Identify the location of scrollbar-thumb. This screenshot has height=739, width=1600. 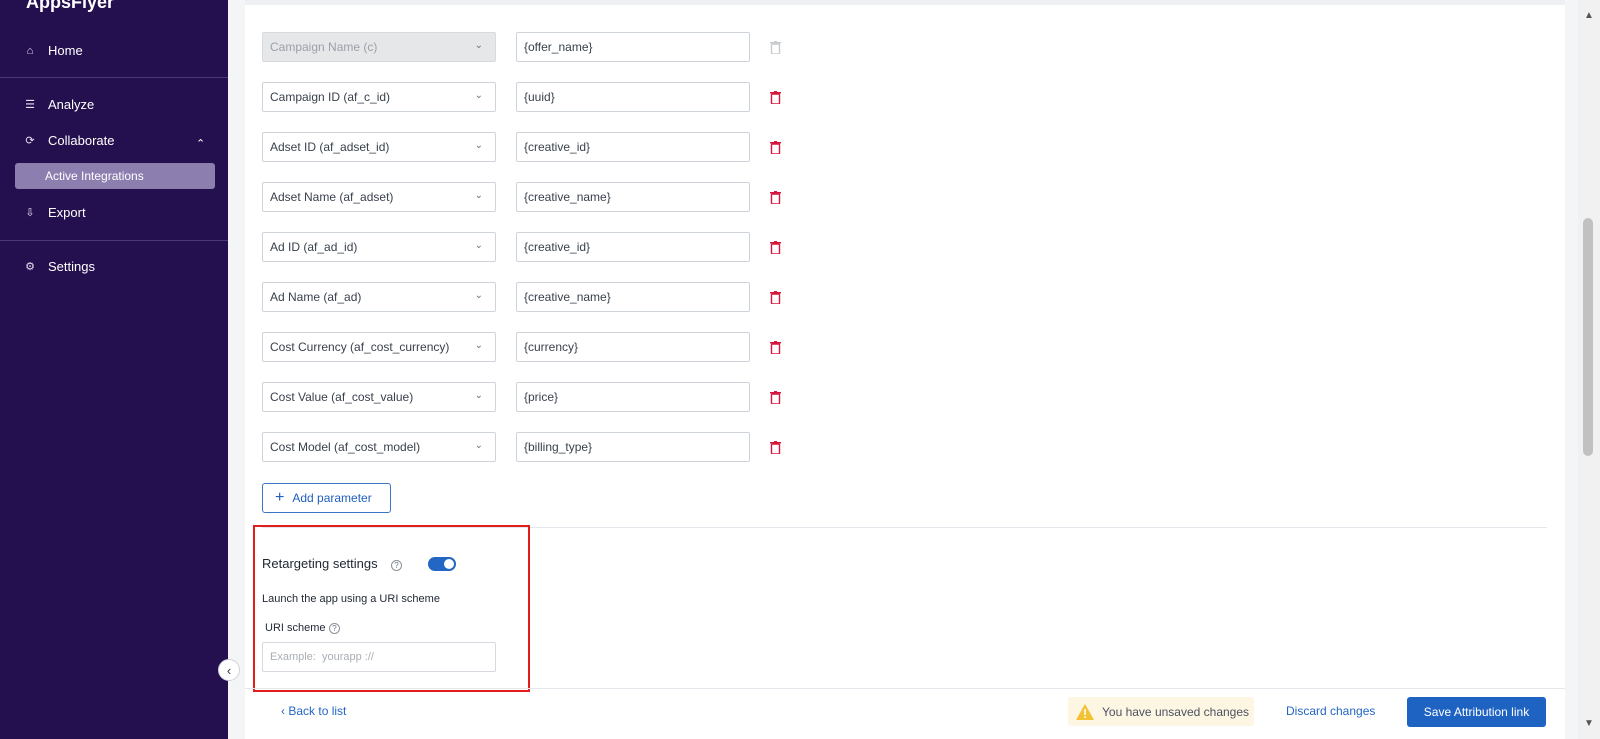
(1588, 337).